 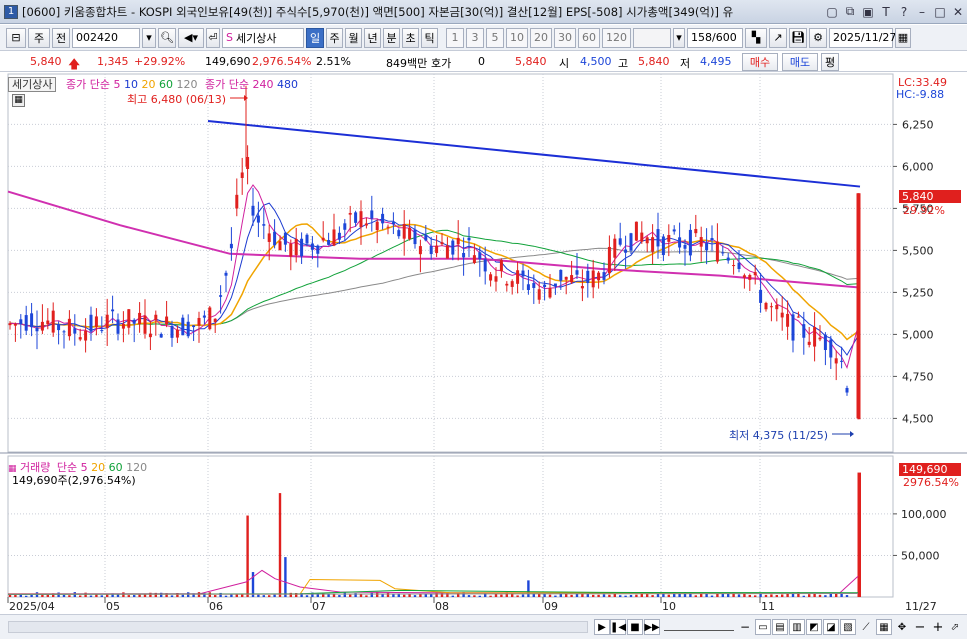 What do you see at coordinates (616, 37) in the screenshot?
I see `minute-option-120: 120` at bounding box center [616, 37].